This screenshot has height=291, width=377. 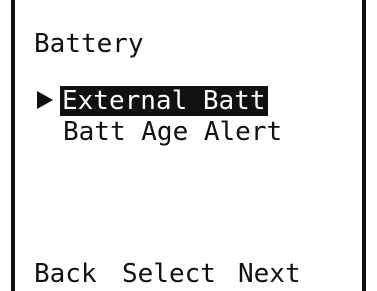 I want to click on menu-item-batt-age-alert: Batt Age Alert, so click(x=172, y=132).